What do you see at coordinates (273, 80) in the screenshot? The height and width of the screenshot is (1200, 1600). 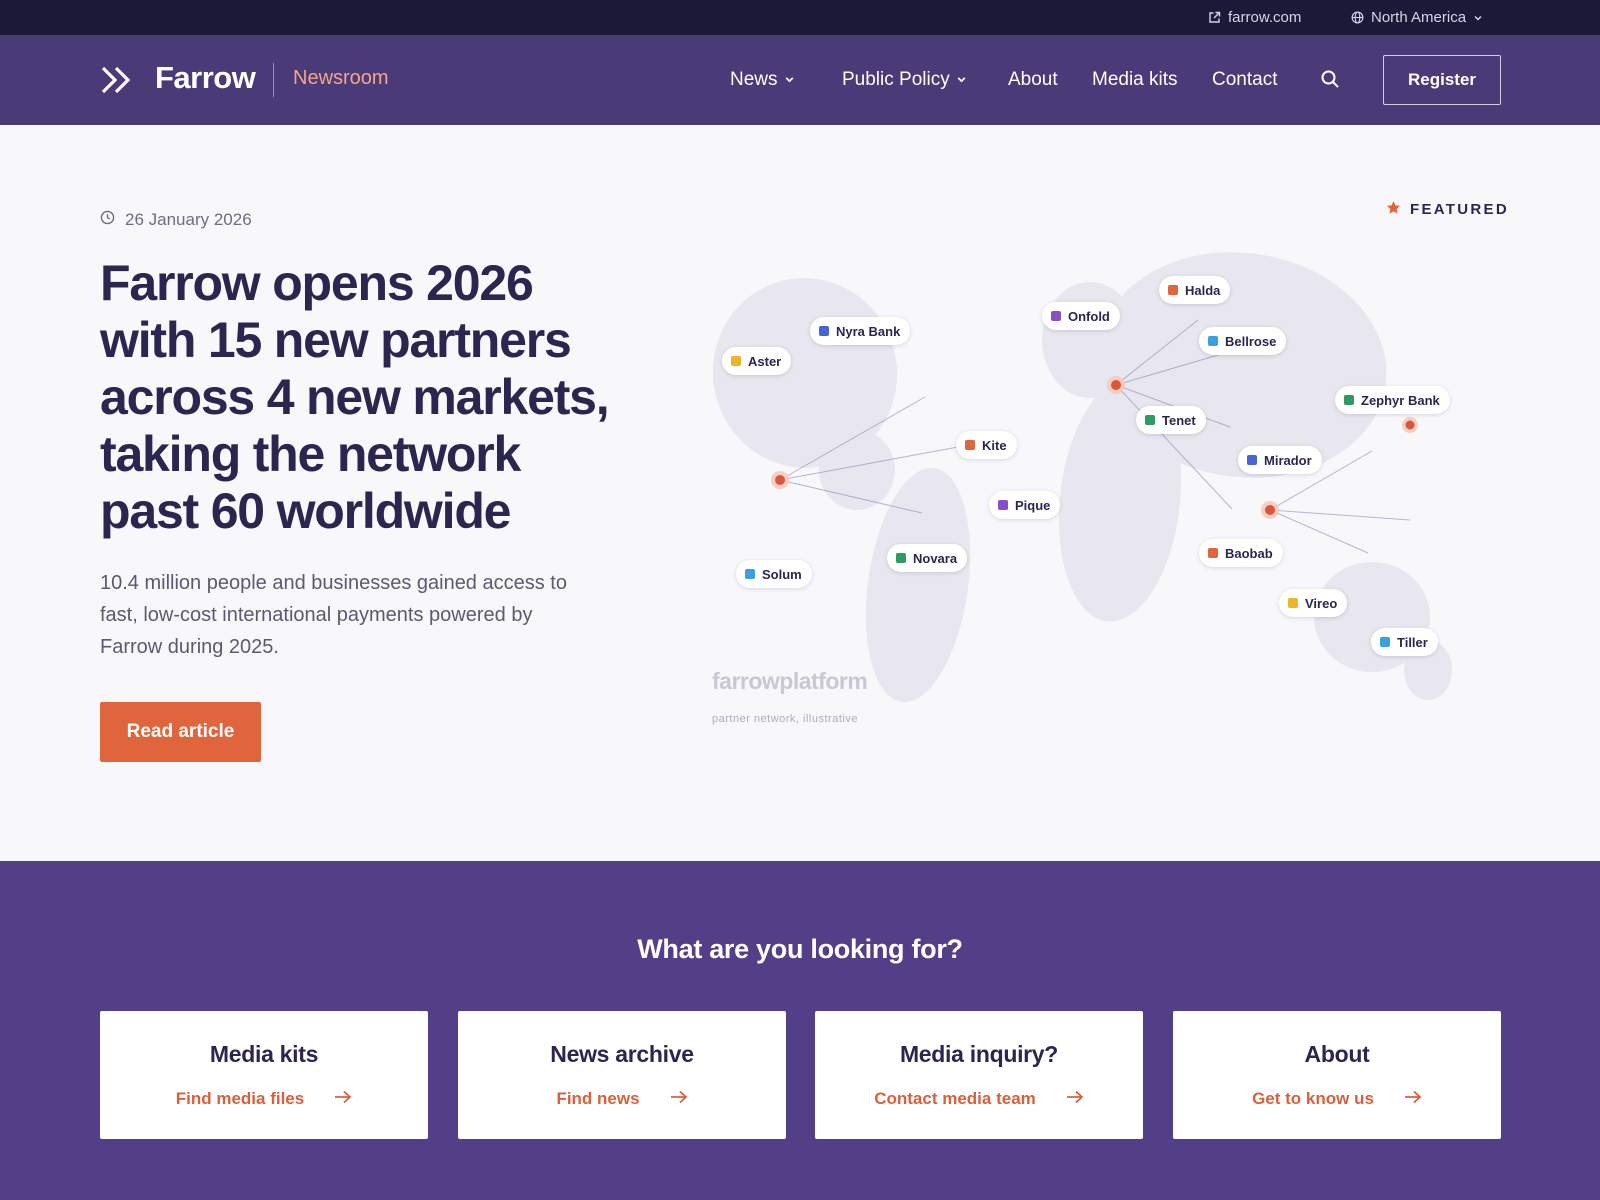 I see `logo-divider` at bounding box center [273, 80].